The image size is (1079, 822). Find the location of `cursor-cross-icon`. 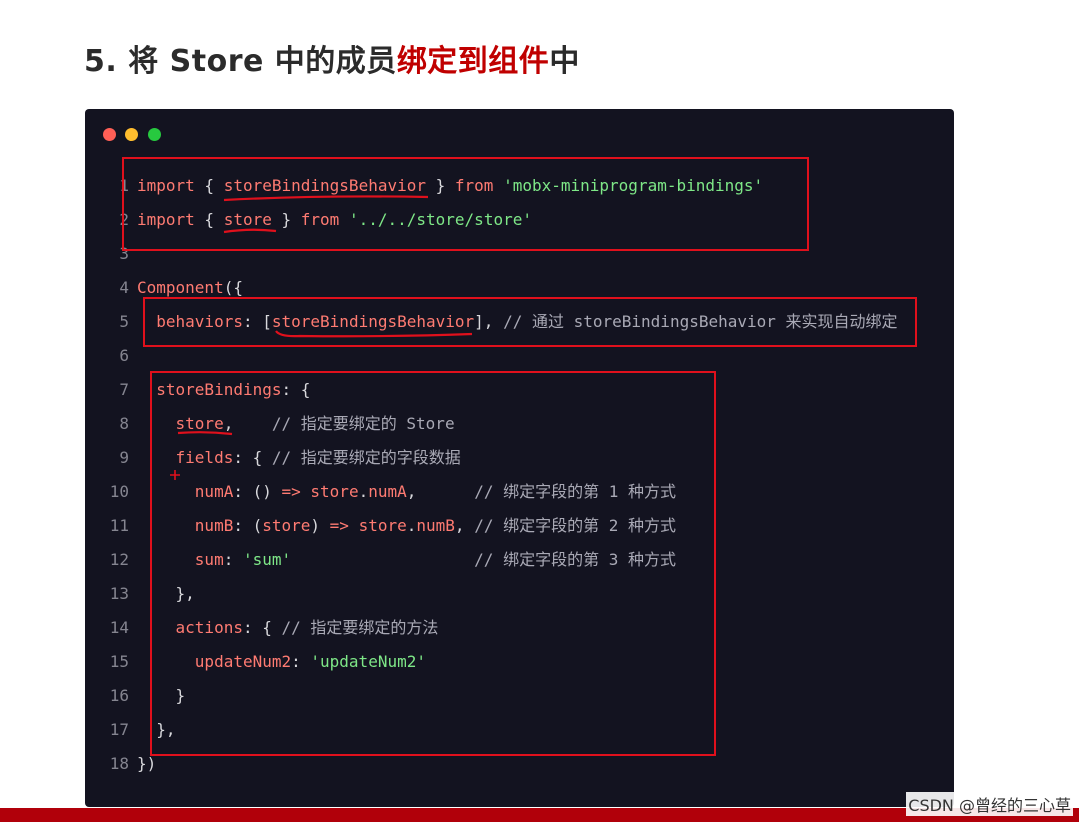

cursor-cross-icon is located at coordinates (175, 475).